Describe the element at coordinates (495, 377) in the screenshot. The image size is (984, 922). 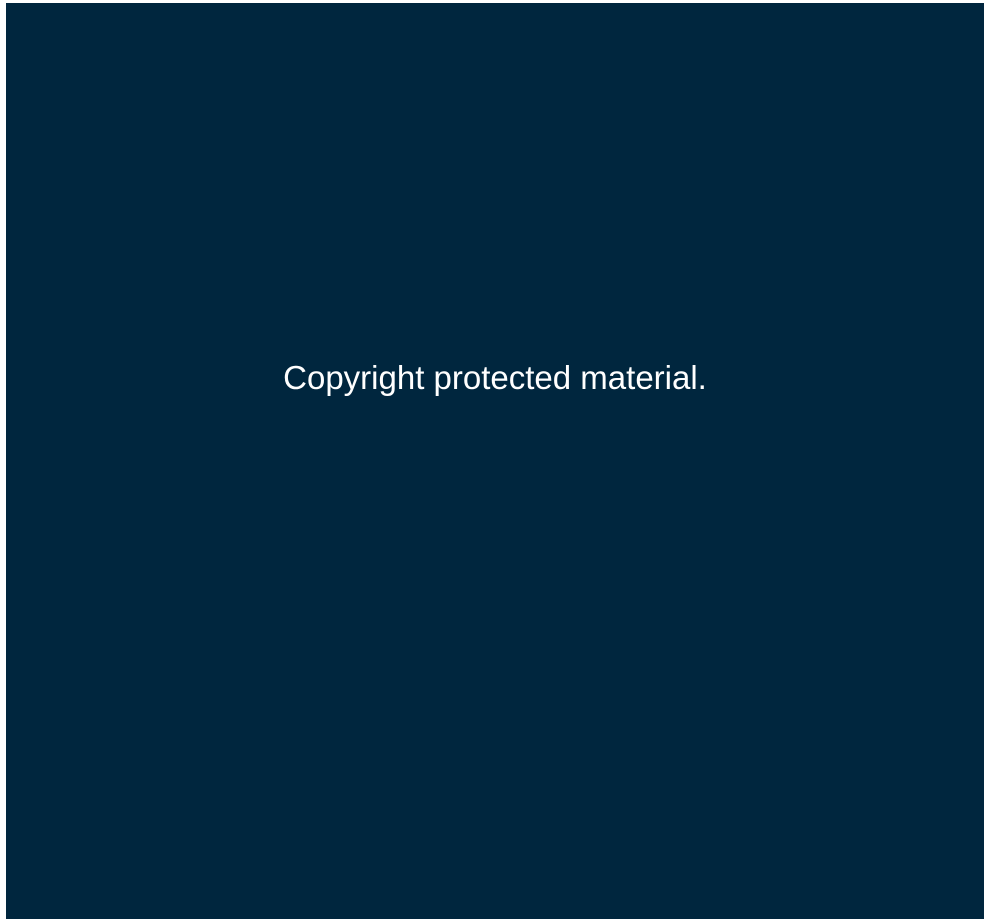
I see `copyright-notice-text: Copyright protected material.` at that location.